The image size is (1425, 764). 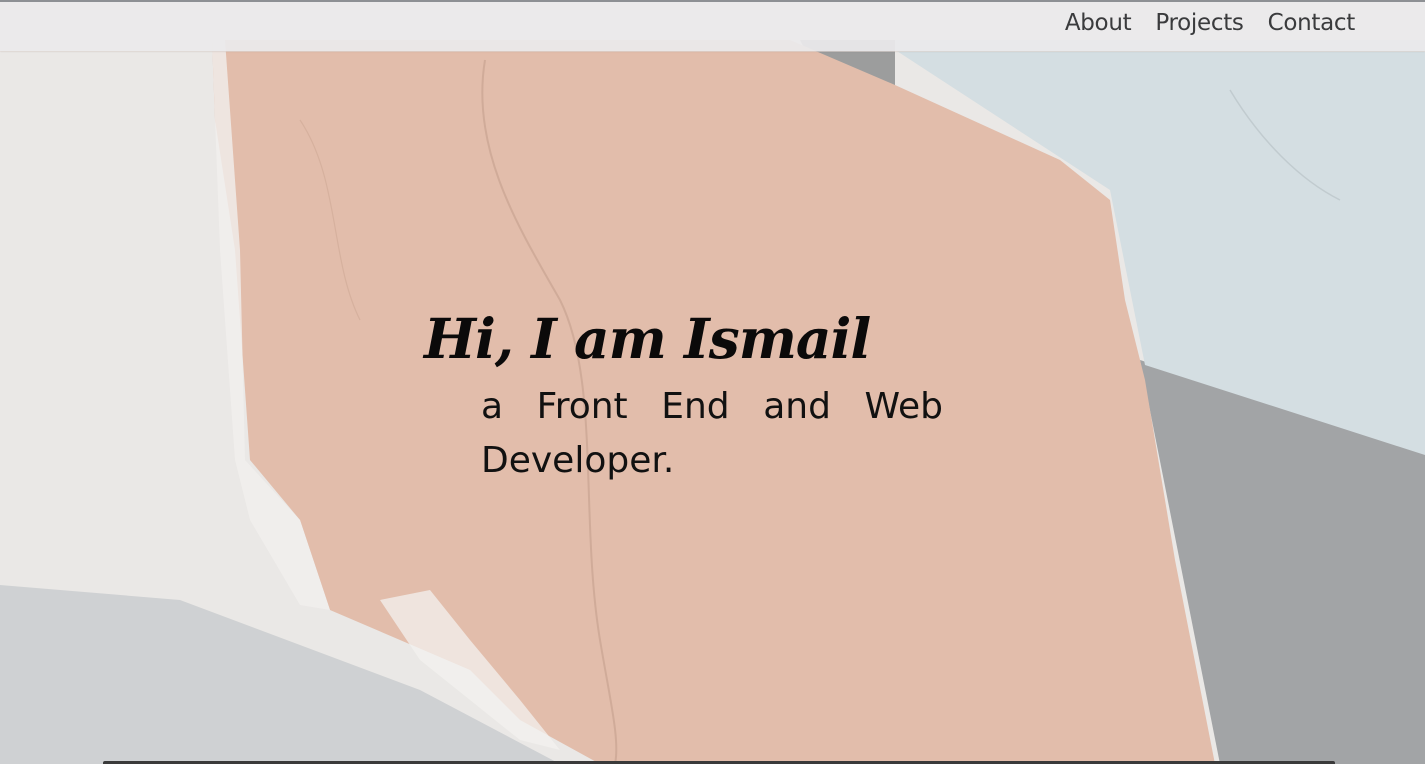 I want to click on hero-title: Hi, I am Ismail, so click(x=647, y=338).